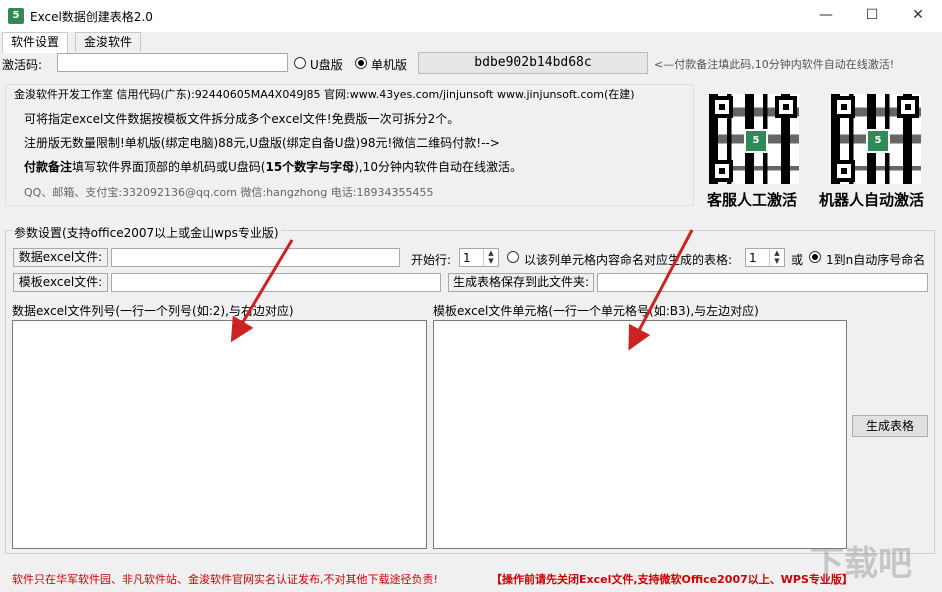  Describe the element at coordinates (672, 579) in the screenshot. I see `footer-notice: 【操作前请先关闭Excel文件,支持微软Office2007以上、WPS专业版】` at that location.